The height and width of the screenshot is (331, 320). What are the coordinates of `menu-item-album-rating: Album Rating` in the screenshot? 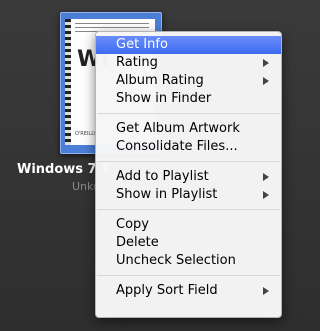 It's located at (188, 81).